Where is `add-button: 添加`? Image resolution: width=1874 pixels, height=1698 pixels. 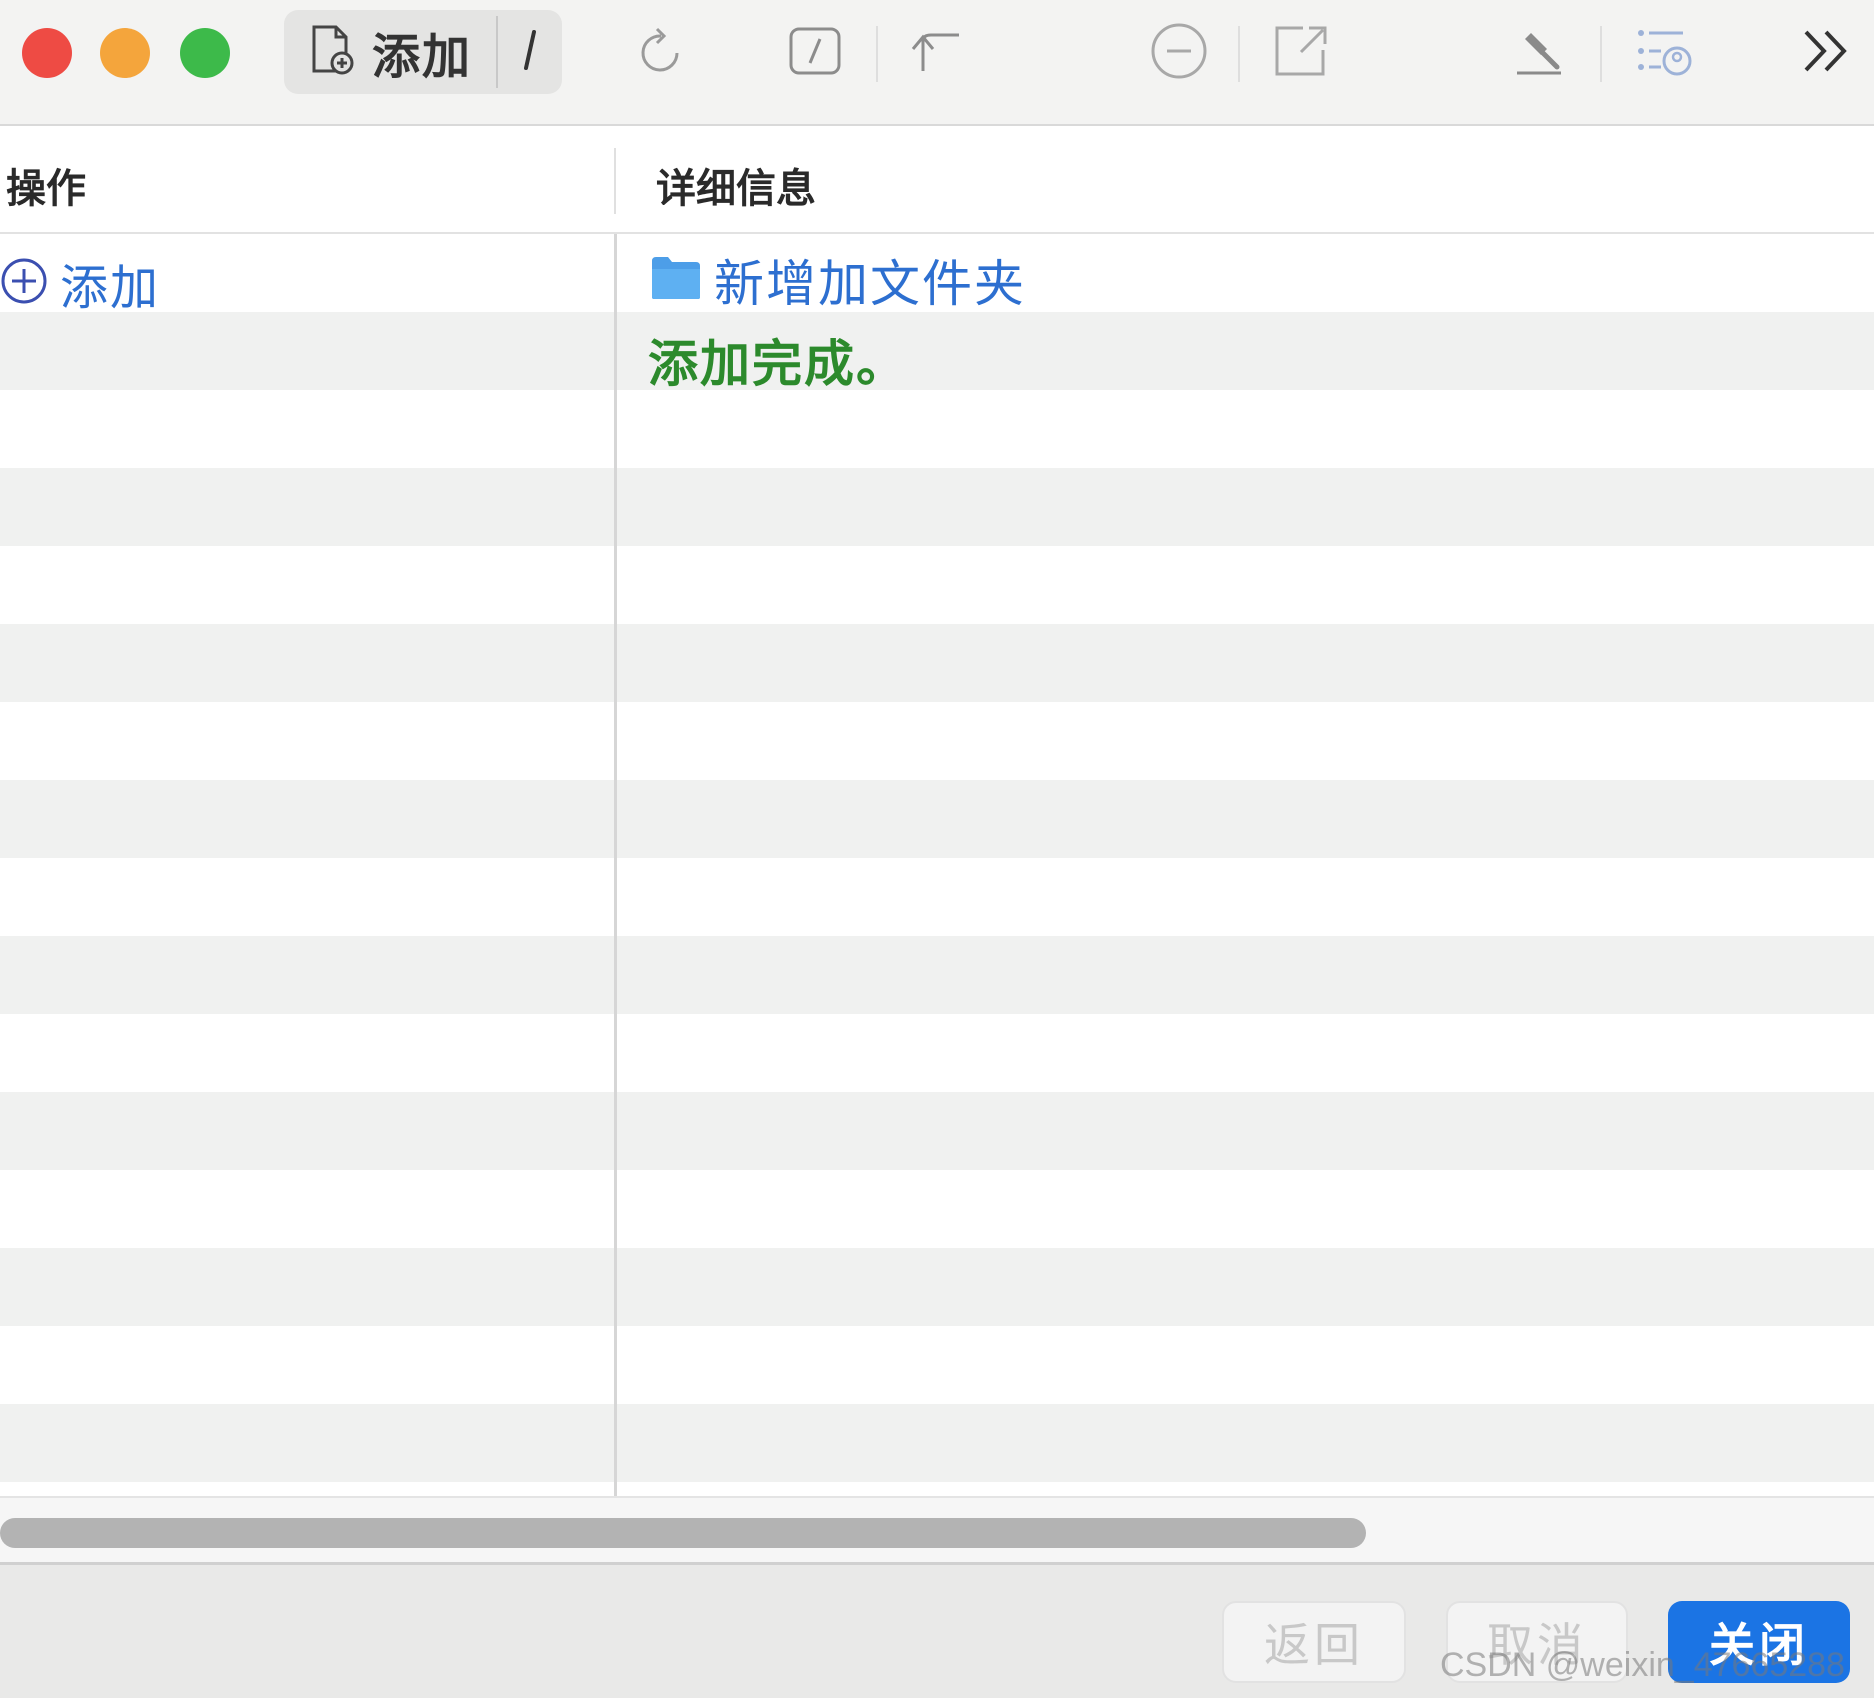 add-button: 添加 is located at coordinates (390, 52).